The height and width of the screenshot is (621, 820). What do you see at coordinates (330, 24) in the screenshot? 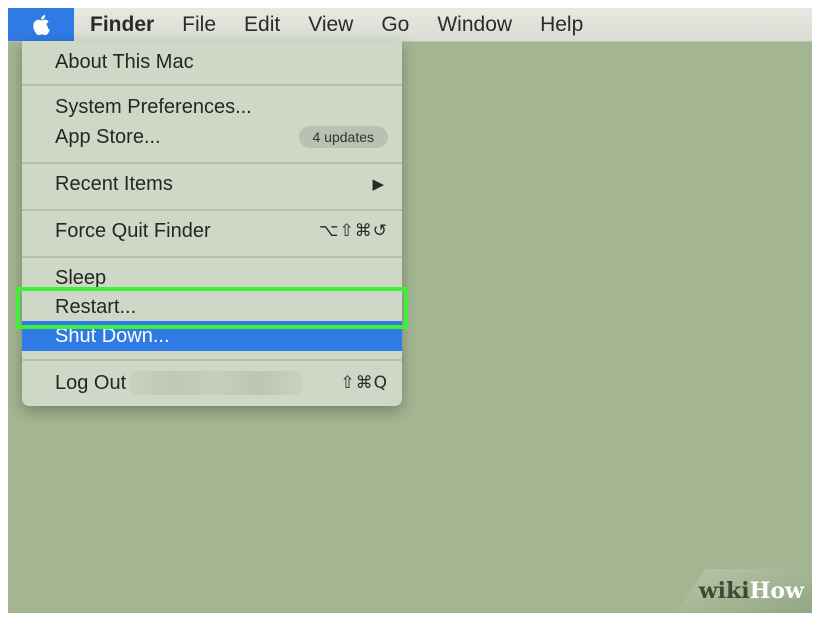
I see `menu-view: View` at bounding box center [330, 24].